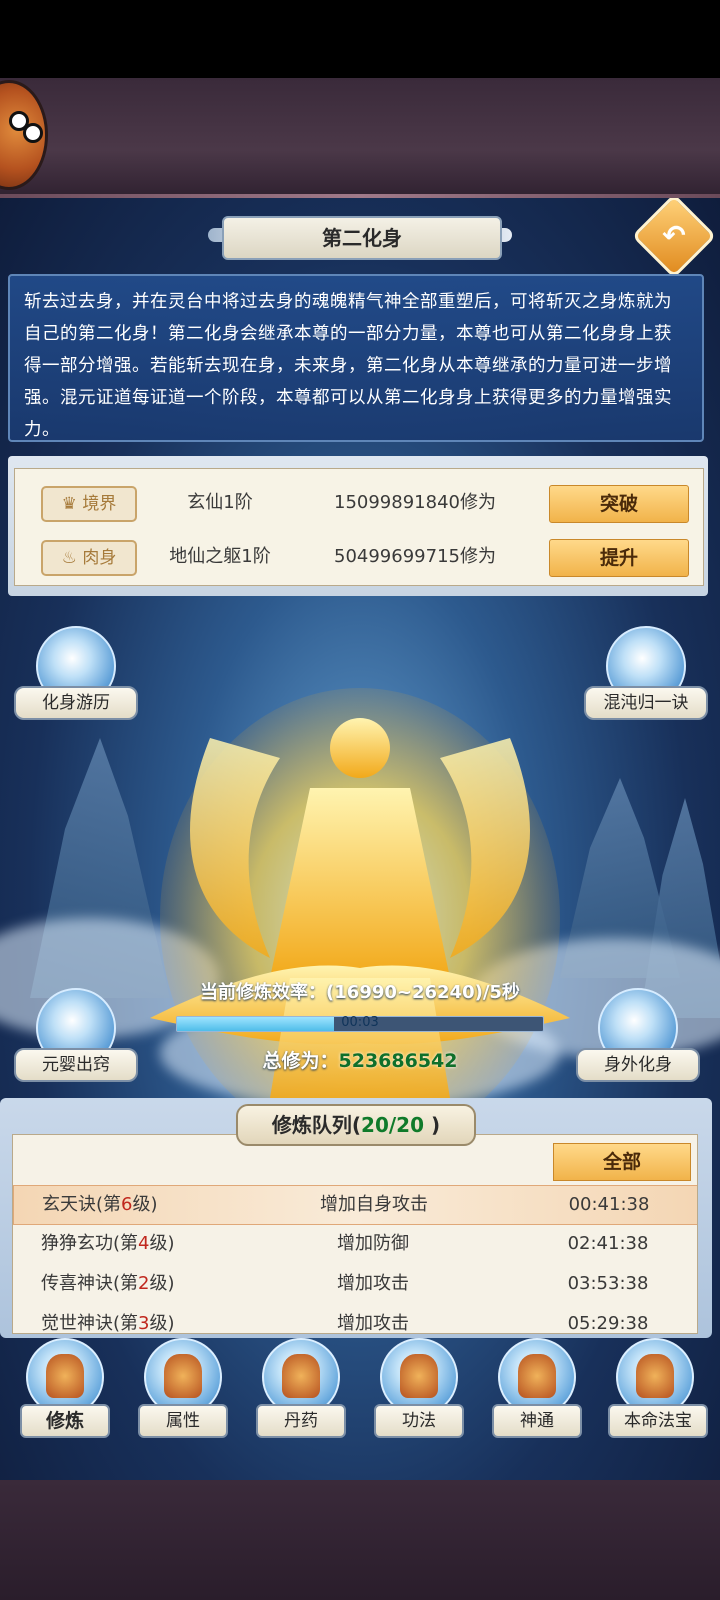 Image resolution: width=720 pixels, height=1600 pixels. Describe the element at coordinates (398, 1061) in the screenshot. I see `total-value: 523686542` at that location.